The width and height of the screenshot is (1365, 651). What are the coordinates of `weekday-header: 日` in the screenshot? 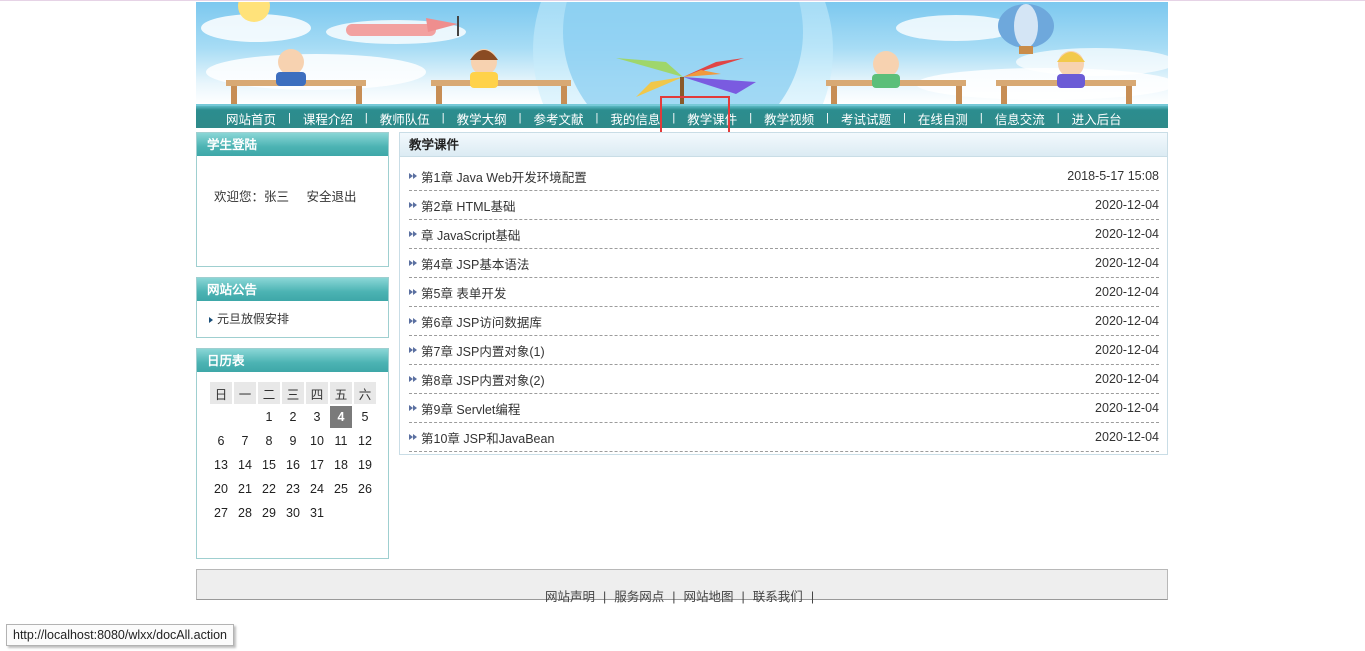 It's located at (221, 393).